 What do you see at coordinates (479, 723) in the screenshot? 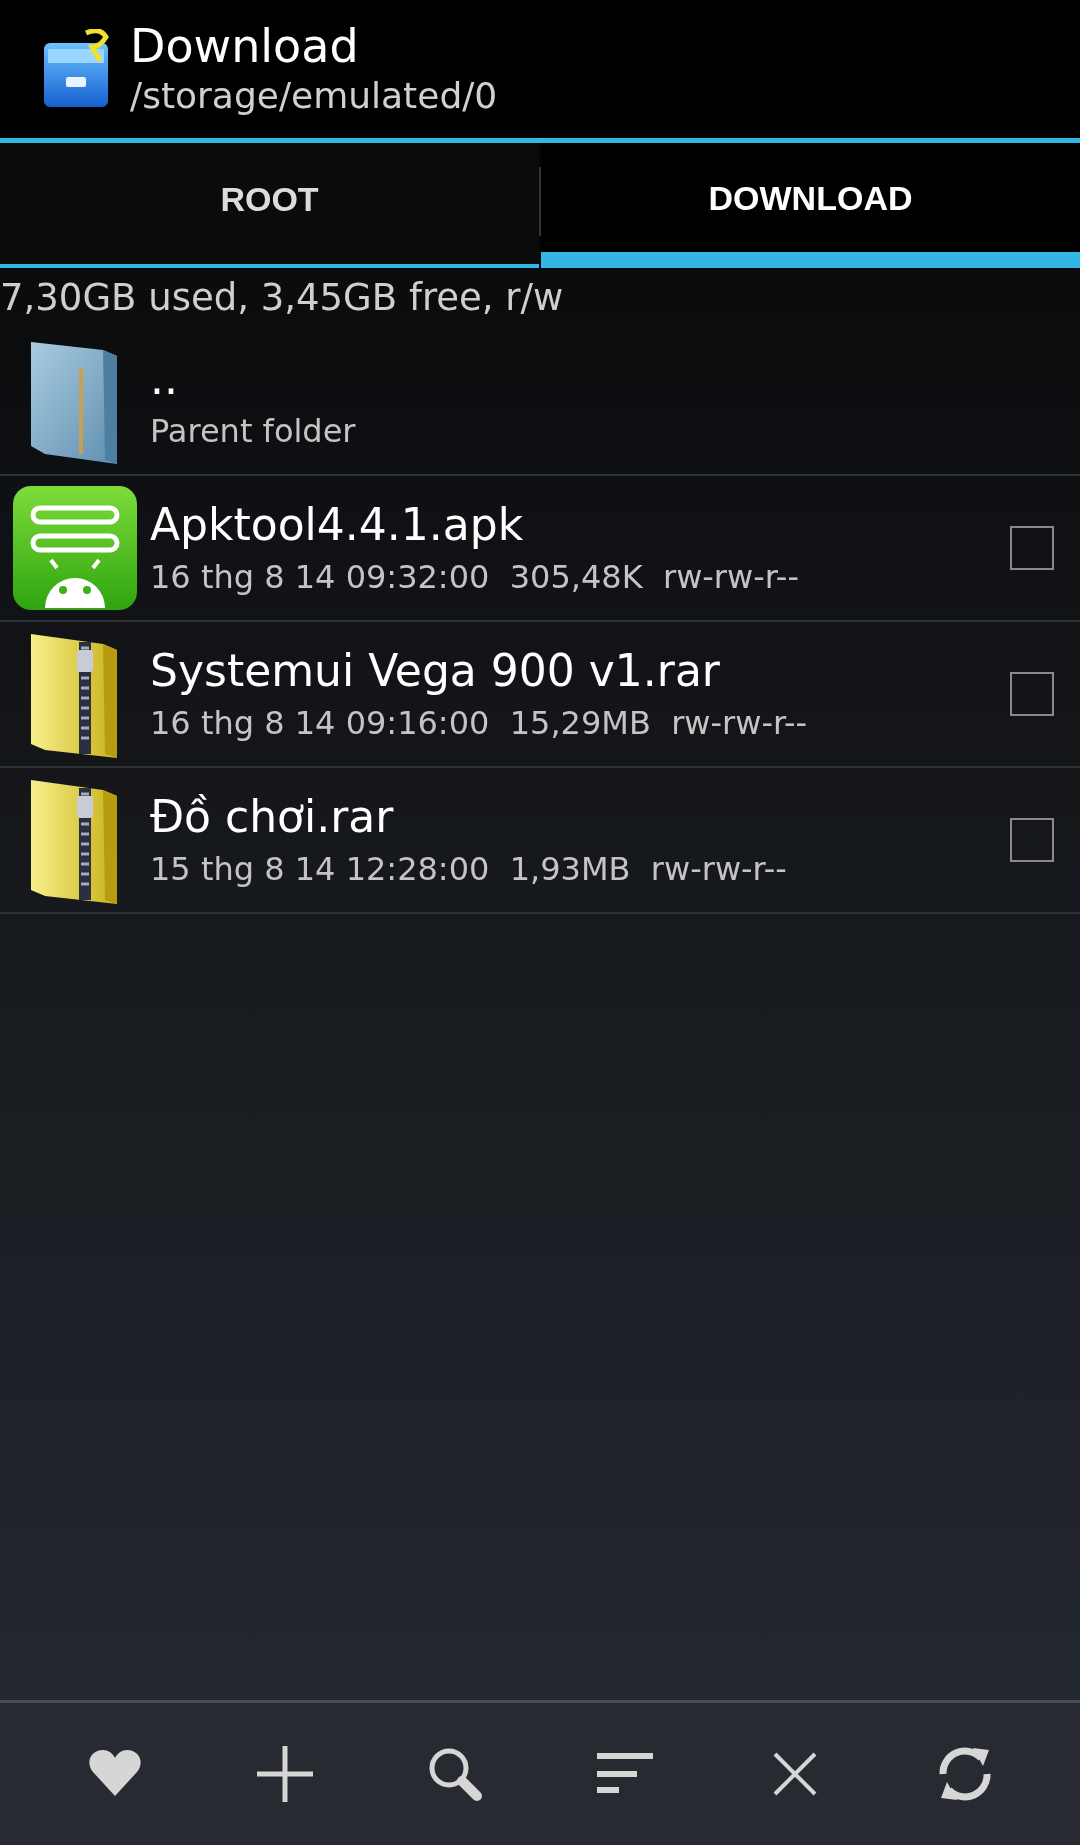
I see `file-details: 16 thg 8 14 09:16:00 15,29MB rw-rw-r--` at bounding box center [479, 723].